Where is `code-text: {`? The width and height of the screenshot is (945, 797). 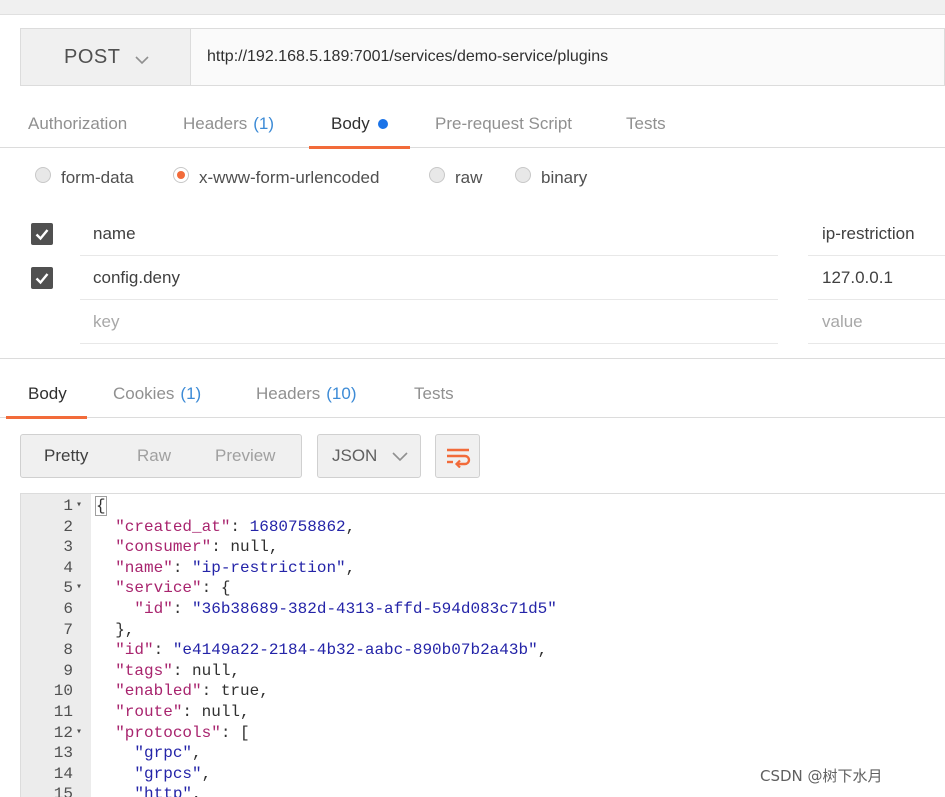 code-text: { is located at coordinates (101, 506).